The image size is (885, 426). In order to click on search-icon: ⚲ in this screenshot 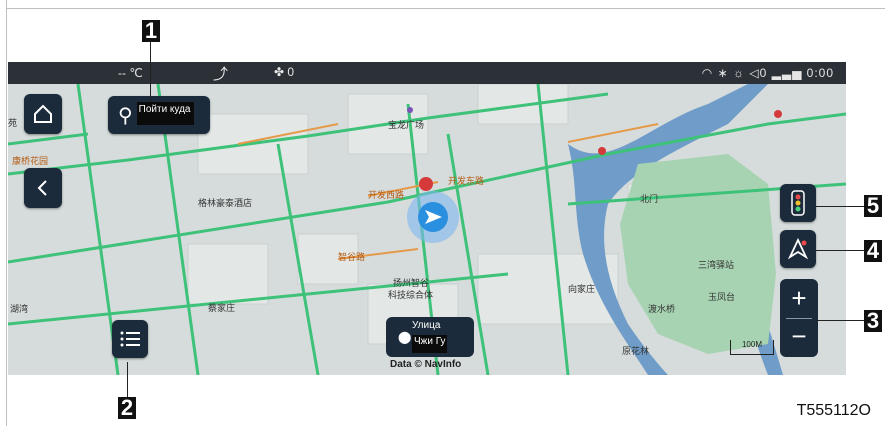, I will do `click(125, 115)`.